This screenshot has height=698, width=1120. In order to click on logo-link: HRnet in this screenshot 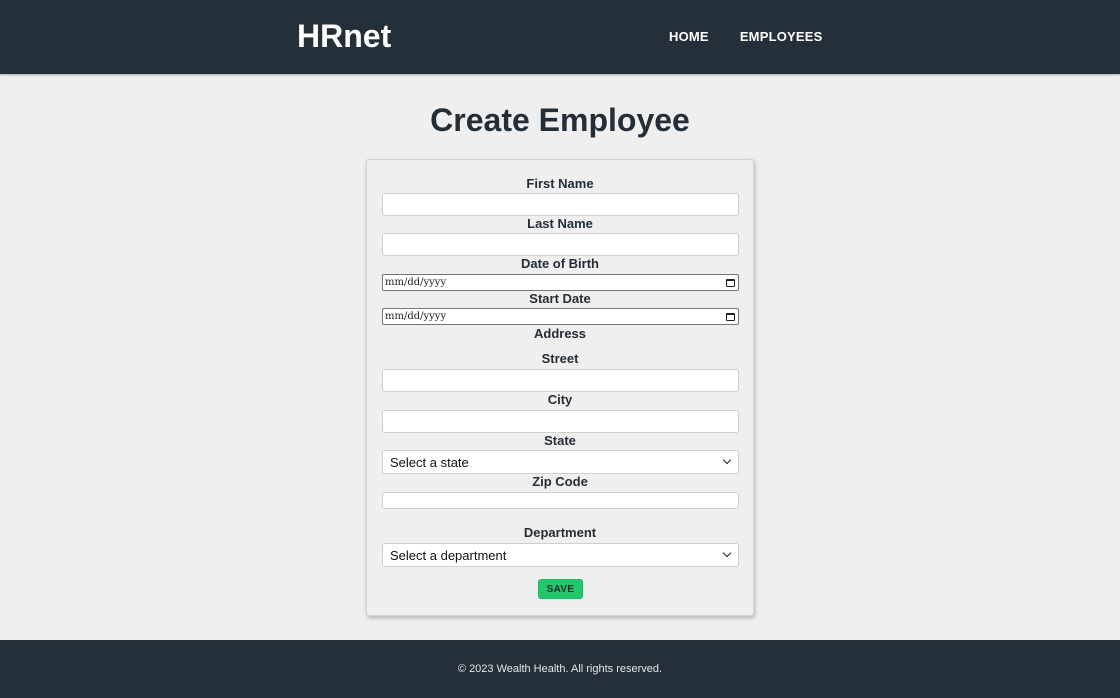, I will do `click(344, 36)`.